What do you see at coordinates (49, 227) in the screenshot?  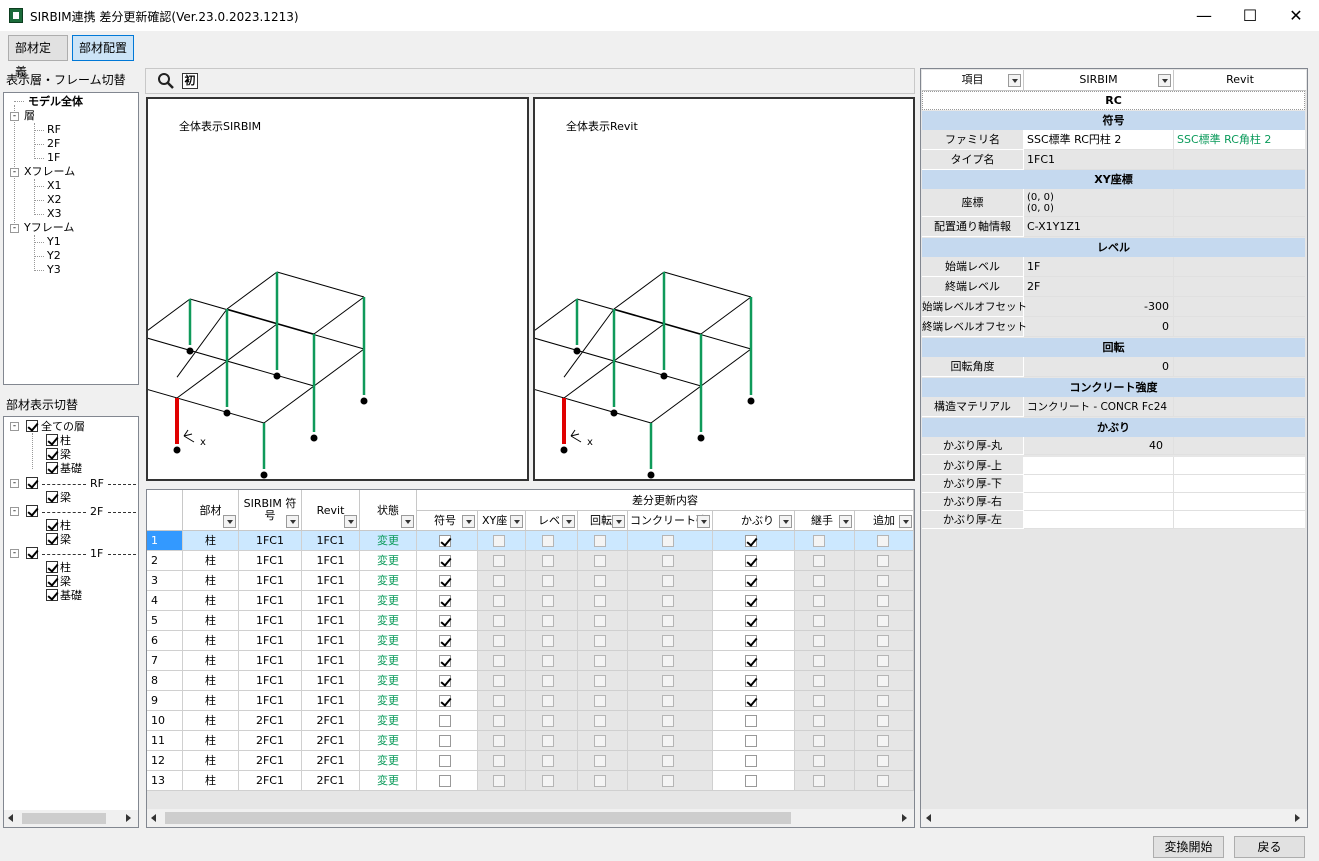 I see `tree-yframes: Yフレーム` at bounding box center [49, 227].